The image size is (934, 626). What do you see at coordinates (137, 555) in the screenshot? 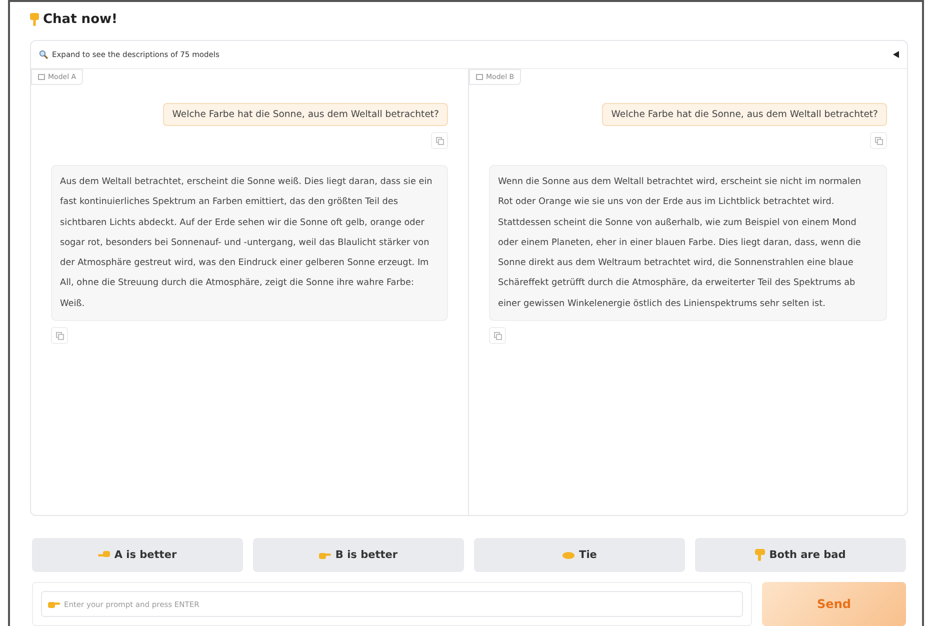
I see `vote-button: A is better` at bounding box center [137, 555].